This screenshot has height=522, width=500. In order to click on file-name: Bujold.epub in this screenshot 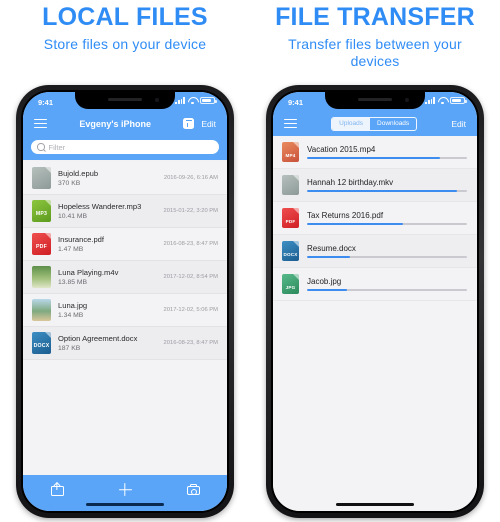, I will do `click(78, 174)`.